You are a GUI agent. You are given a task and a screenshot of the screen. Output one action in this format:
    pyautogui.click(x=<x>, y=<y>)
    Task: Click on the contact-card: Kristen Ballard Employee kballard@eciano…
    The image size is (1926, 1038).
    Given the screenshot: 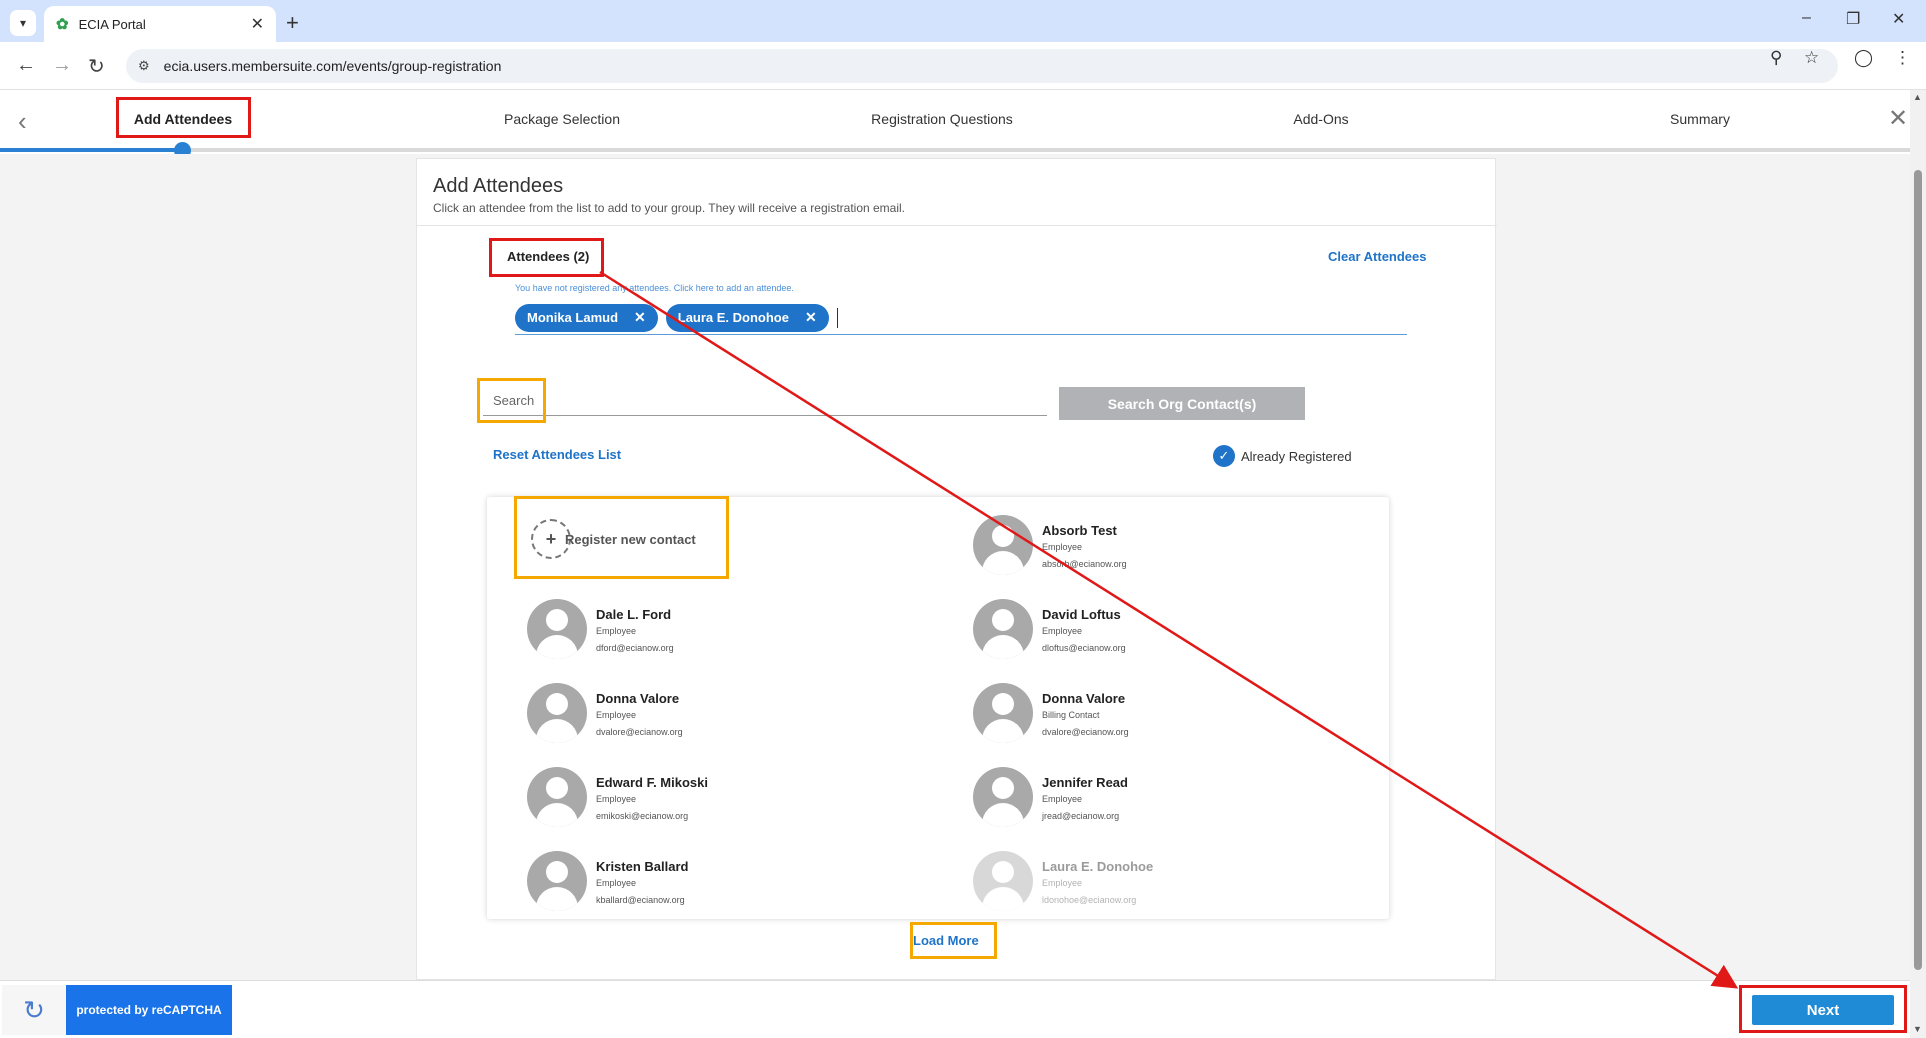 What is the action you would take?
    pyautogui.click(x=727, y=886)
    